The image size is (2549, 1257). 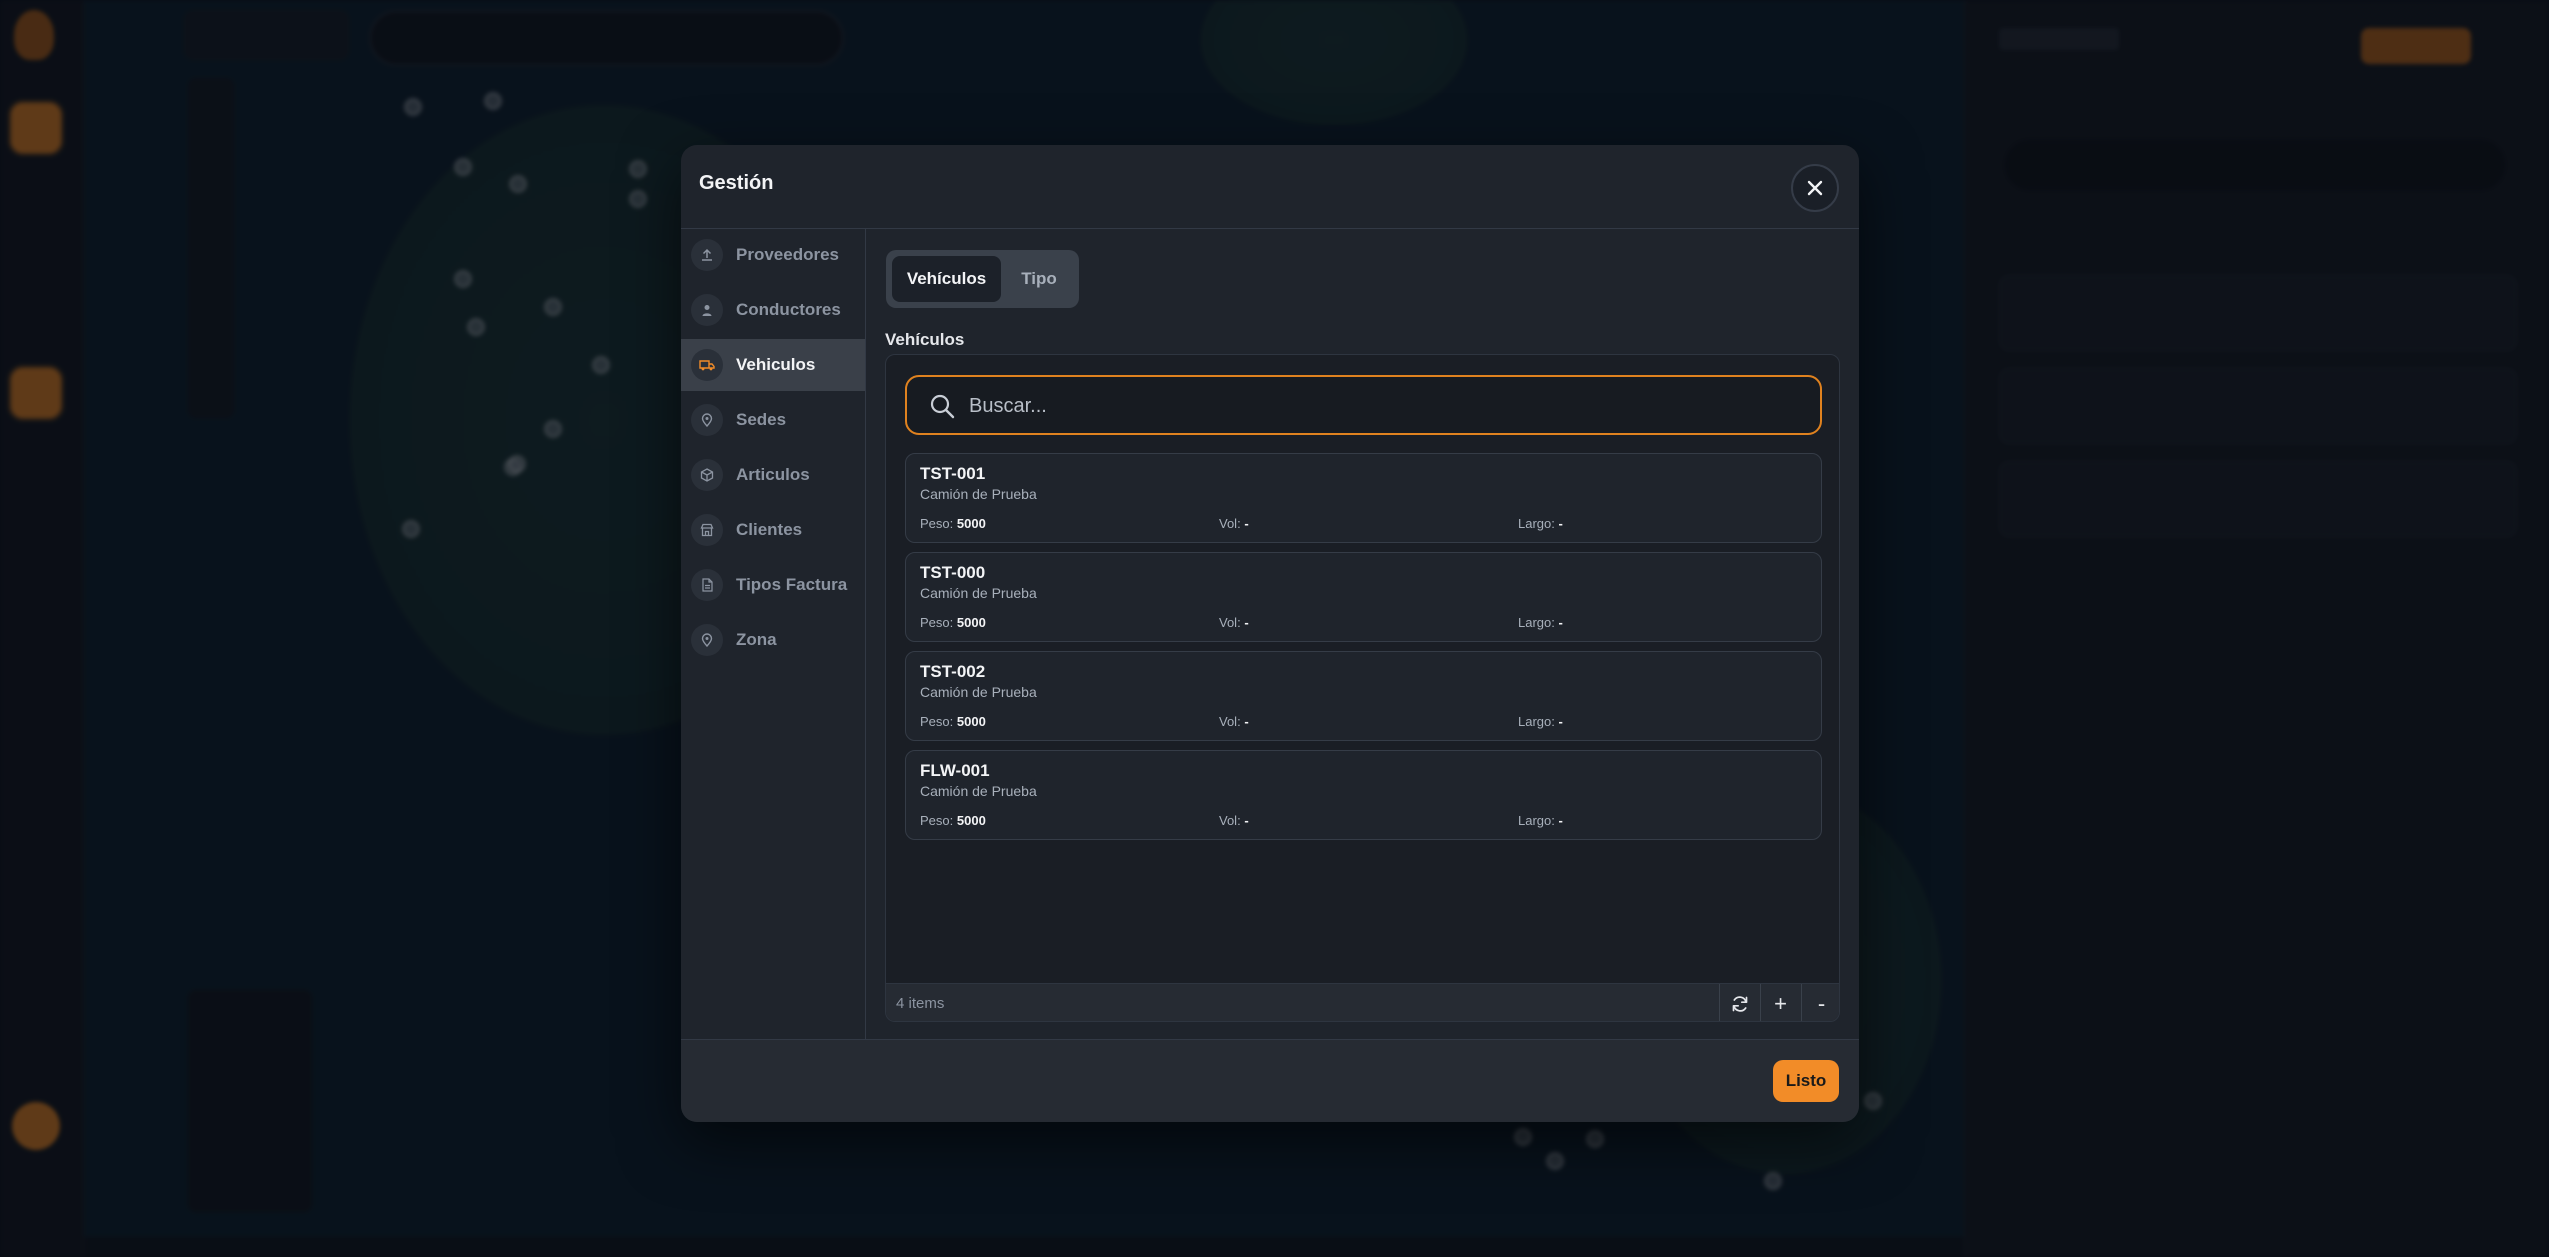 What do you see at coordinates (776, 364) in the screenshot?
I see `sidebar-item-label: Vehiculos` at bounding box center [776, 364].